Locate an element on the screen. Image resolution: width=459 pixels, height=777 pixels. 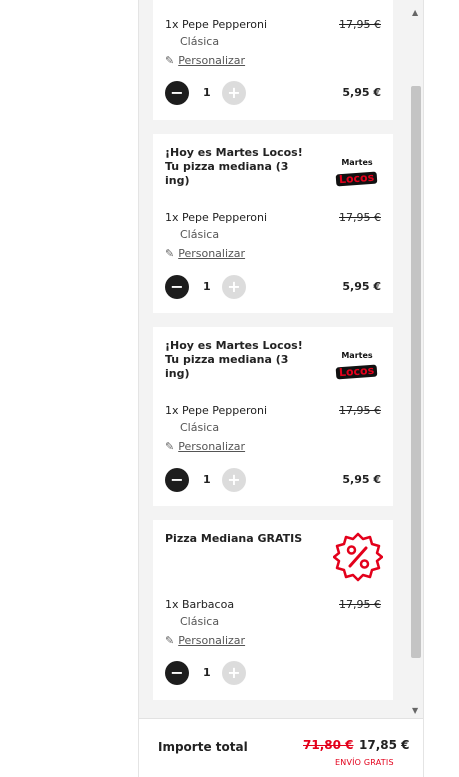
discount-percent-badge-icon is located at coordinates (358, 557).